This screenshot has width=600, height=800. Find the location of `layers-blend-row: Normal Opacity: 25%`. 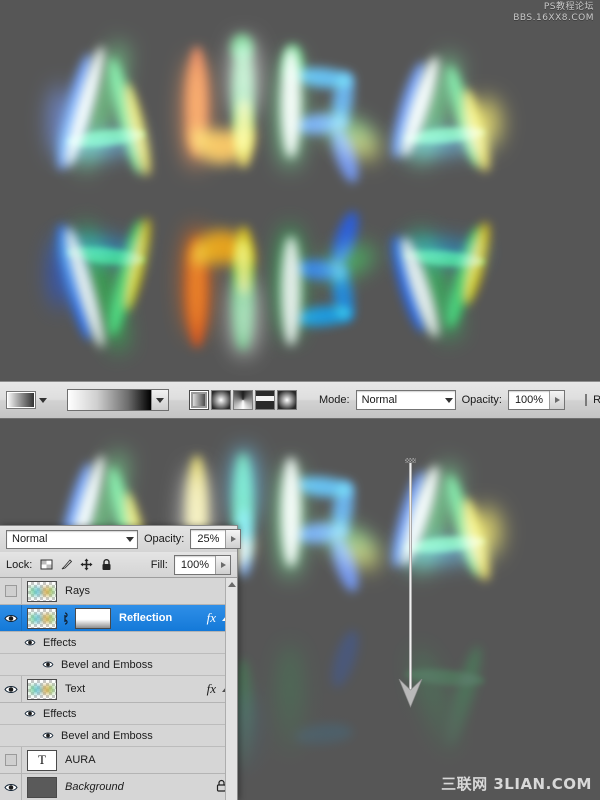

layers-blend-row: Normal Opacity: 25% is located at coordinates (121, 539).